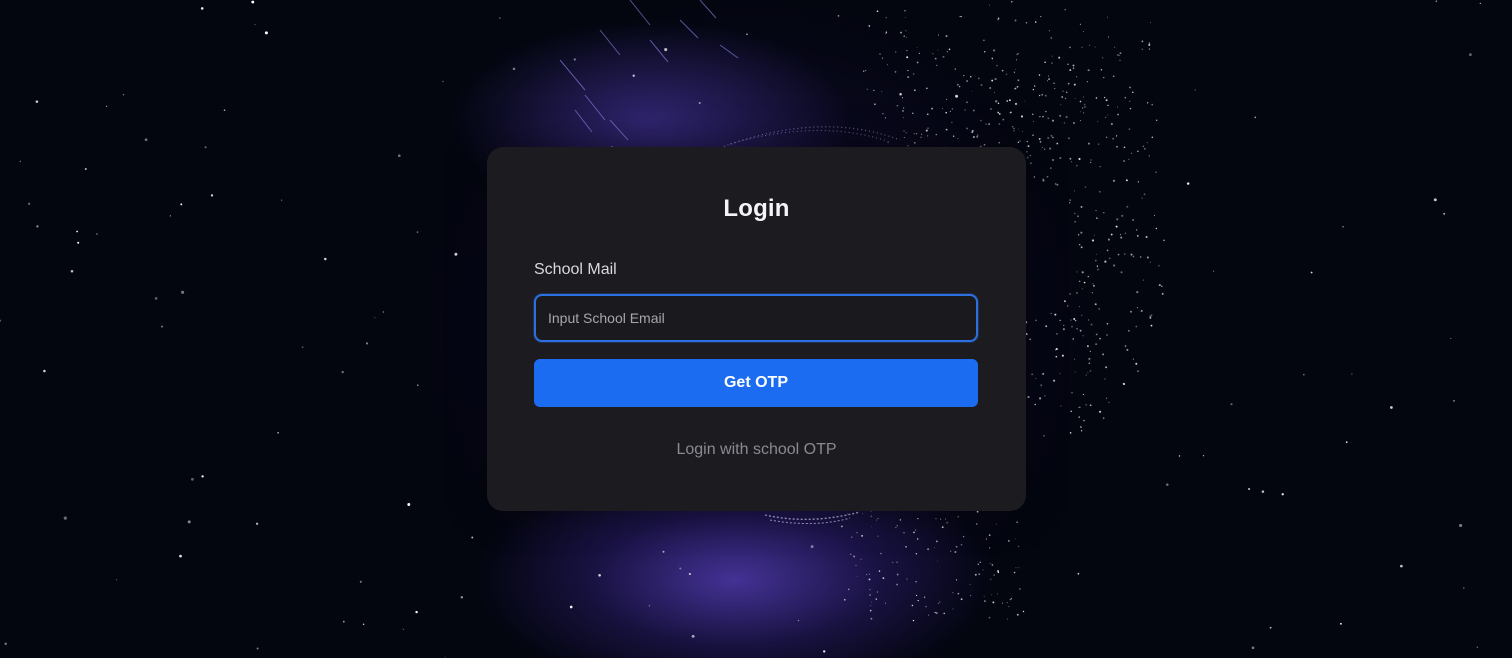 This screenshot has width=1512, height=658. What do you see at coordinates (756, 318) in the screenshot?
I see `school-email-input` at bounding box center [756, 318].